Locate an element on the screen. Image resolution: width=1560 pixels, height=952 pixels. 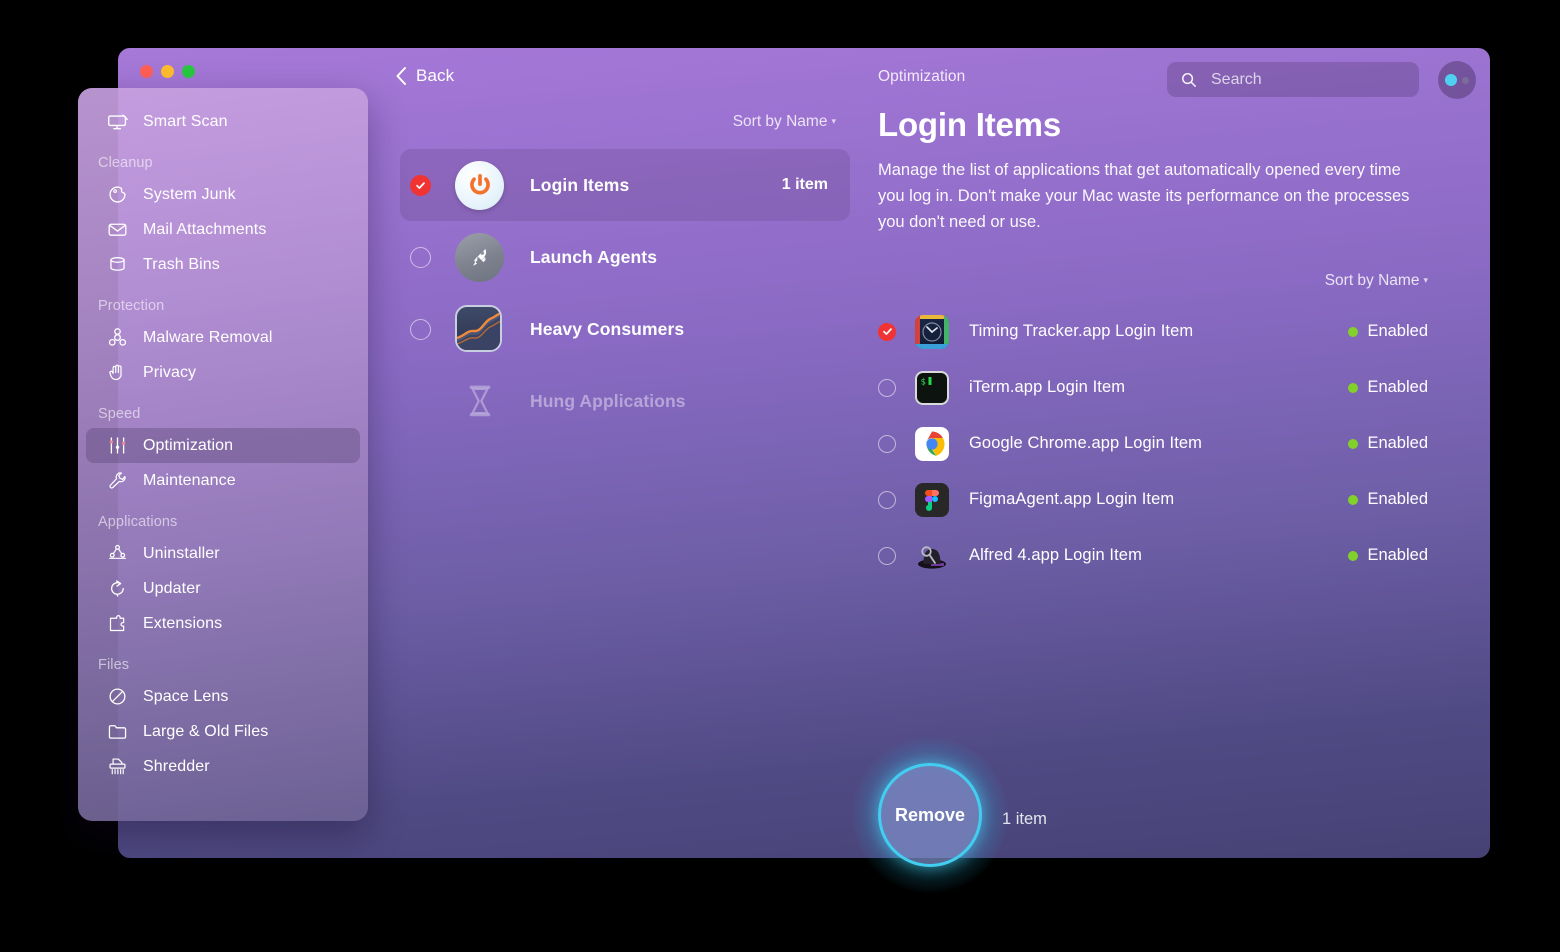
category-row-login-items: Login Items 1 item is located at coordinates (625, 185).